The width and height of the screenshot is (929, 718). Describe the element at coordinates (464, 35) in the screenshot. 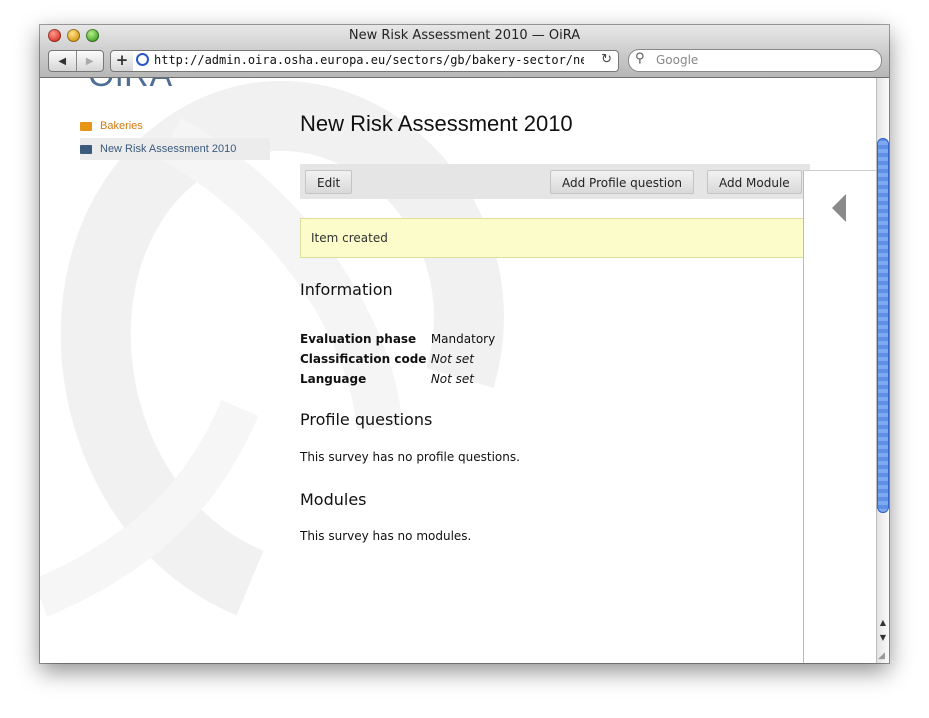

I see `window-title: New Risk Assessment 2010 — OiRA` at that location.